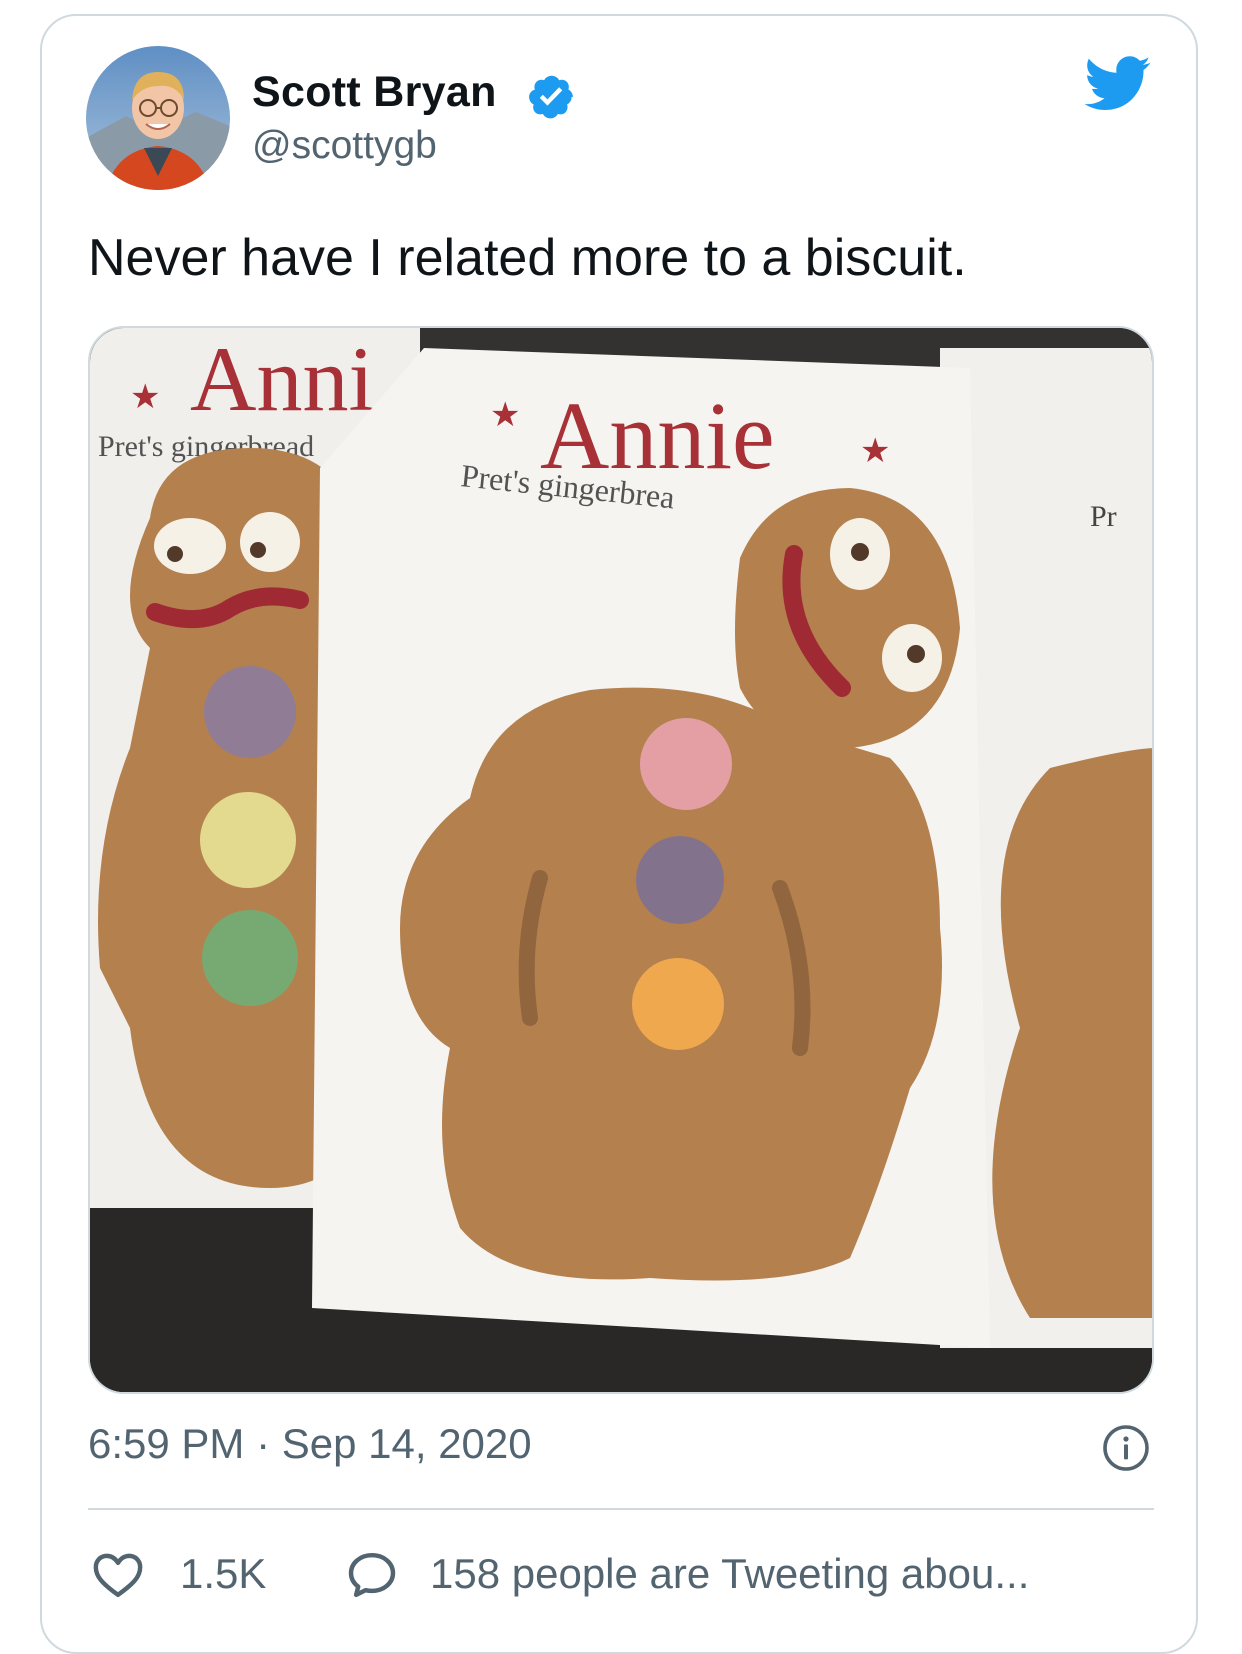 Image resolution: width=1242 pixels, height=1654 pixels. I want to click on tweet-timestamp: 6:59 PM · Sep 14, 2020, so click(310, 1444).